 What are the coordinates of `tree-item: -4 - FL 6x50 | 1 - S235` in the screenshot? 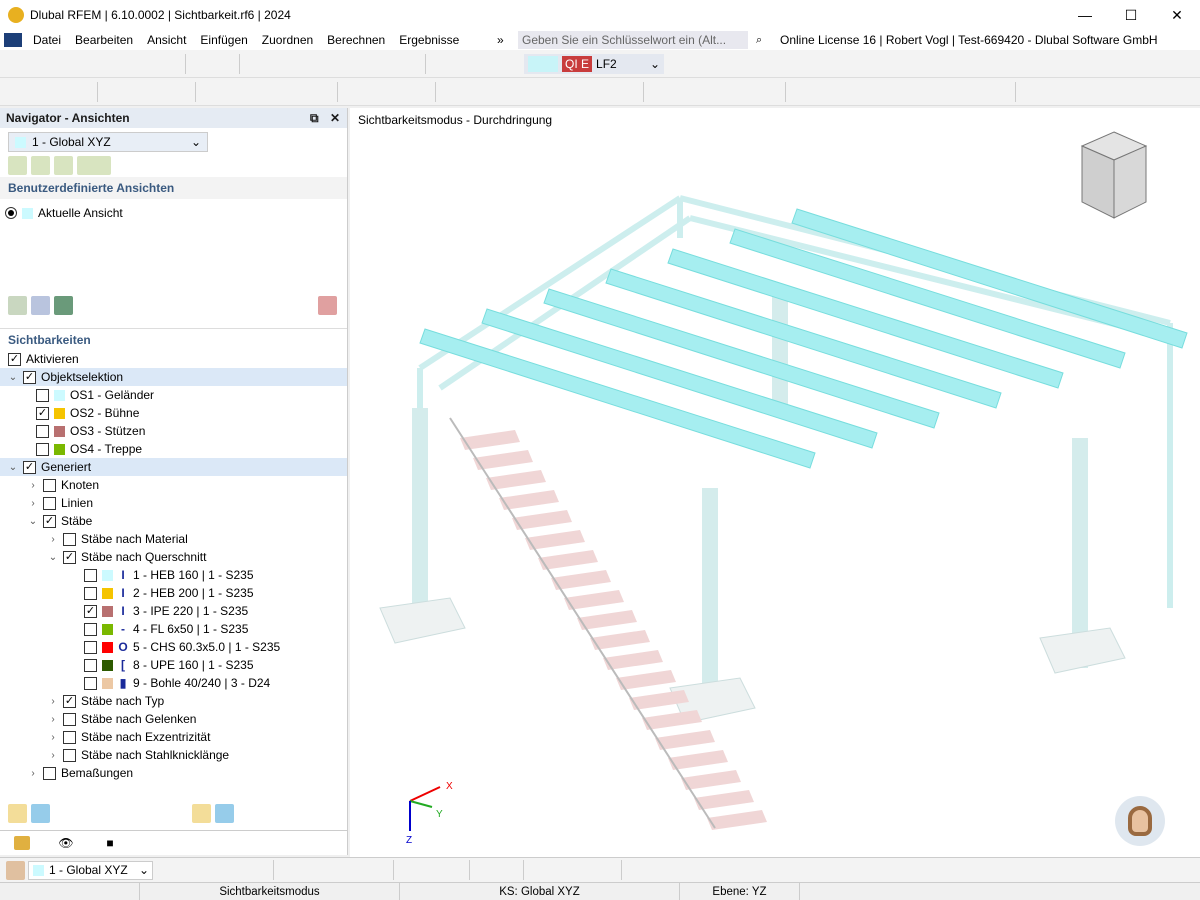 It's located at (124, 629).